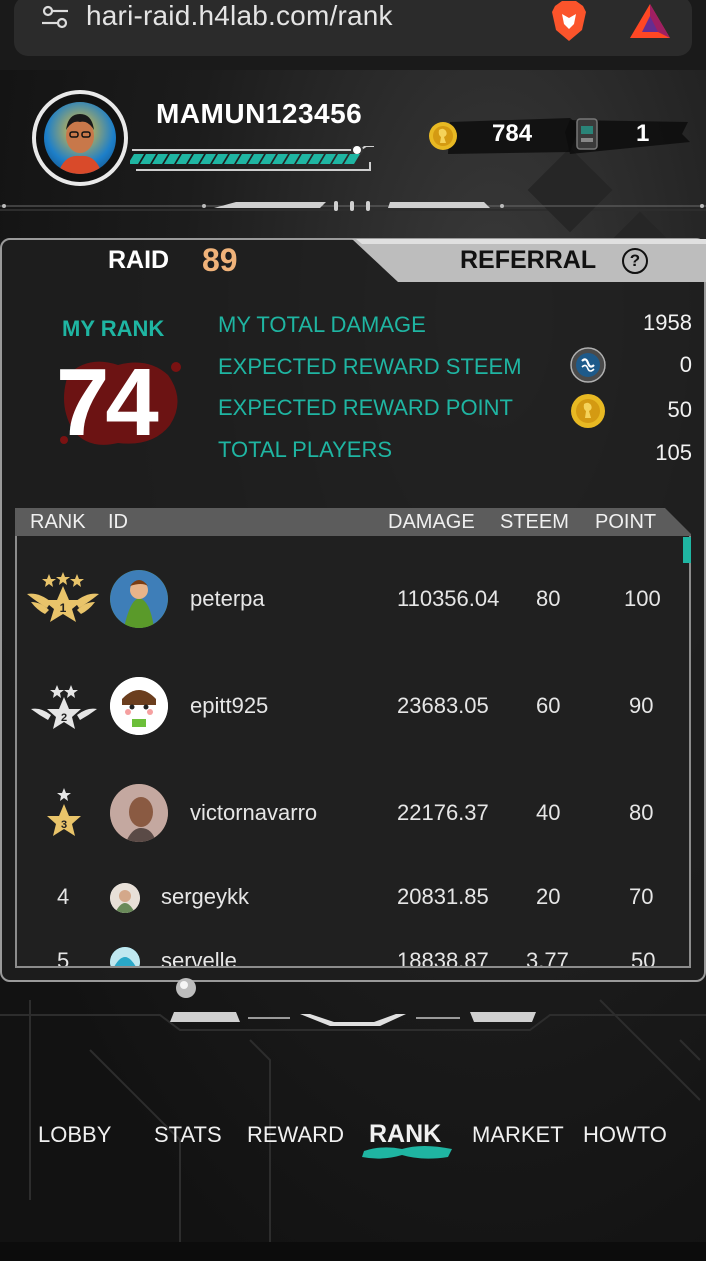 The height and width of the screenshot is (1261, 706). I want to click on stat-reward-point-label: EXPECTED REWARD POINT, so click(365, 407).